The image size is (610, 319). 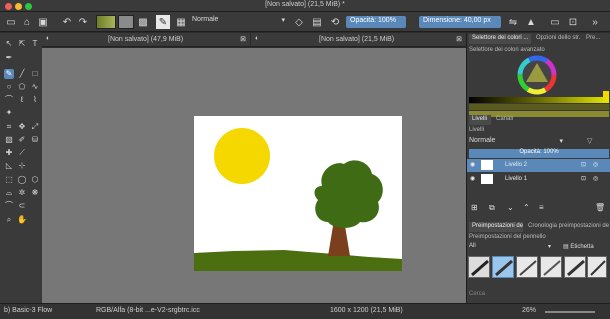 I want to click on mirror-vertical-icon: ▲, so click(x=531, y=22).